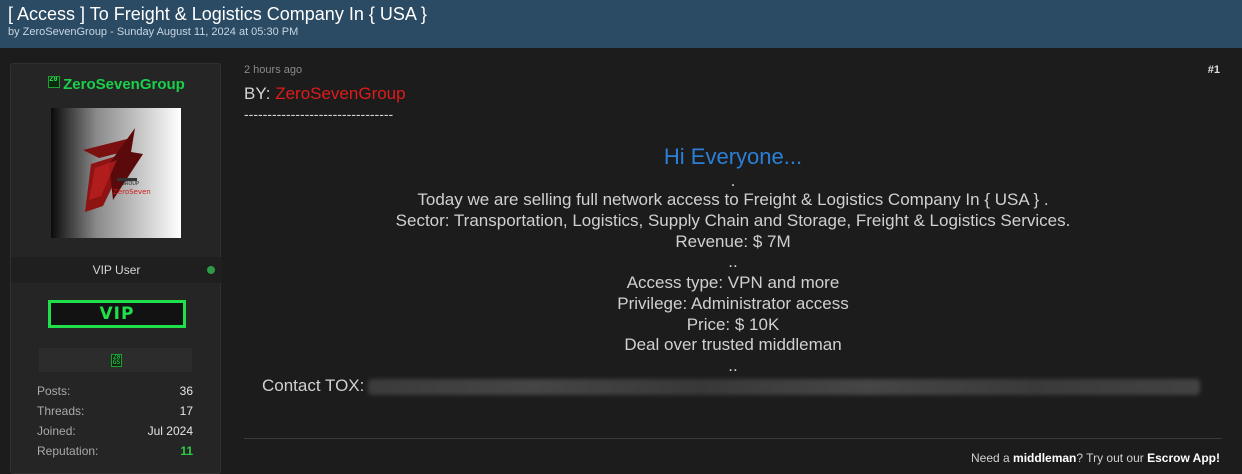  What do you see at coordinates (115, 412) in the screenshot?
I see `stat-threads: Threads: 17` at bounding box center [115, 412].